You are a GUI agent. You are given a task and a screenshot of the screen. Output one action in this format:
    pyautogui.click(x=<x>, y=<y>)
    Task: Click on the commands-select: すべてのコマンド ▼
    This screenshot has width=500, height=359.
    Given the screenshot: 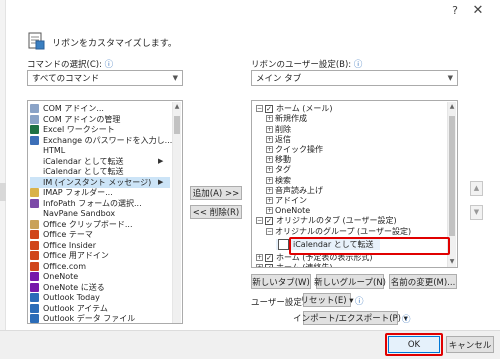 What is the action you would take?
    pyautogui.click(x=105, y=78)
    